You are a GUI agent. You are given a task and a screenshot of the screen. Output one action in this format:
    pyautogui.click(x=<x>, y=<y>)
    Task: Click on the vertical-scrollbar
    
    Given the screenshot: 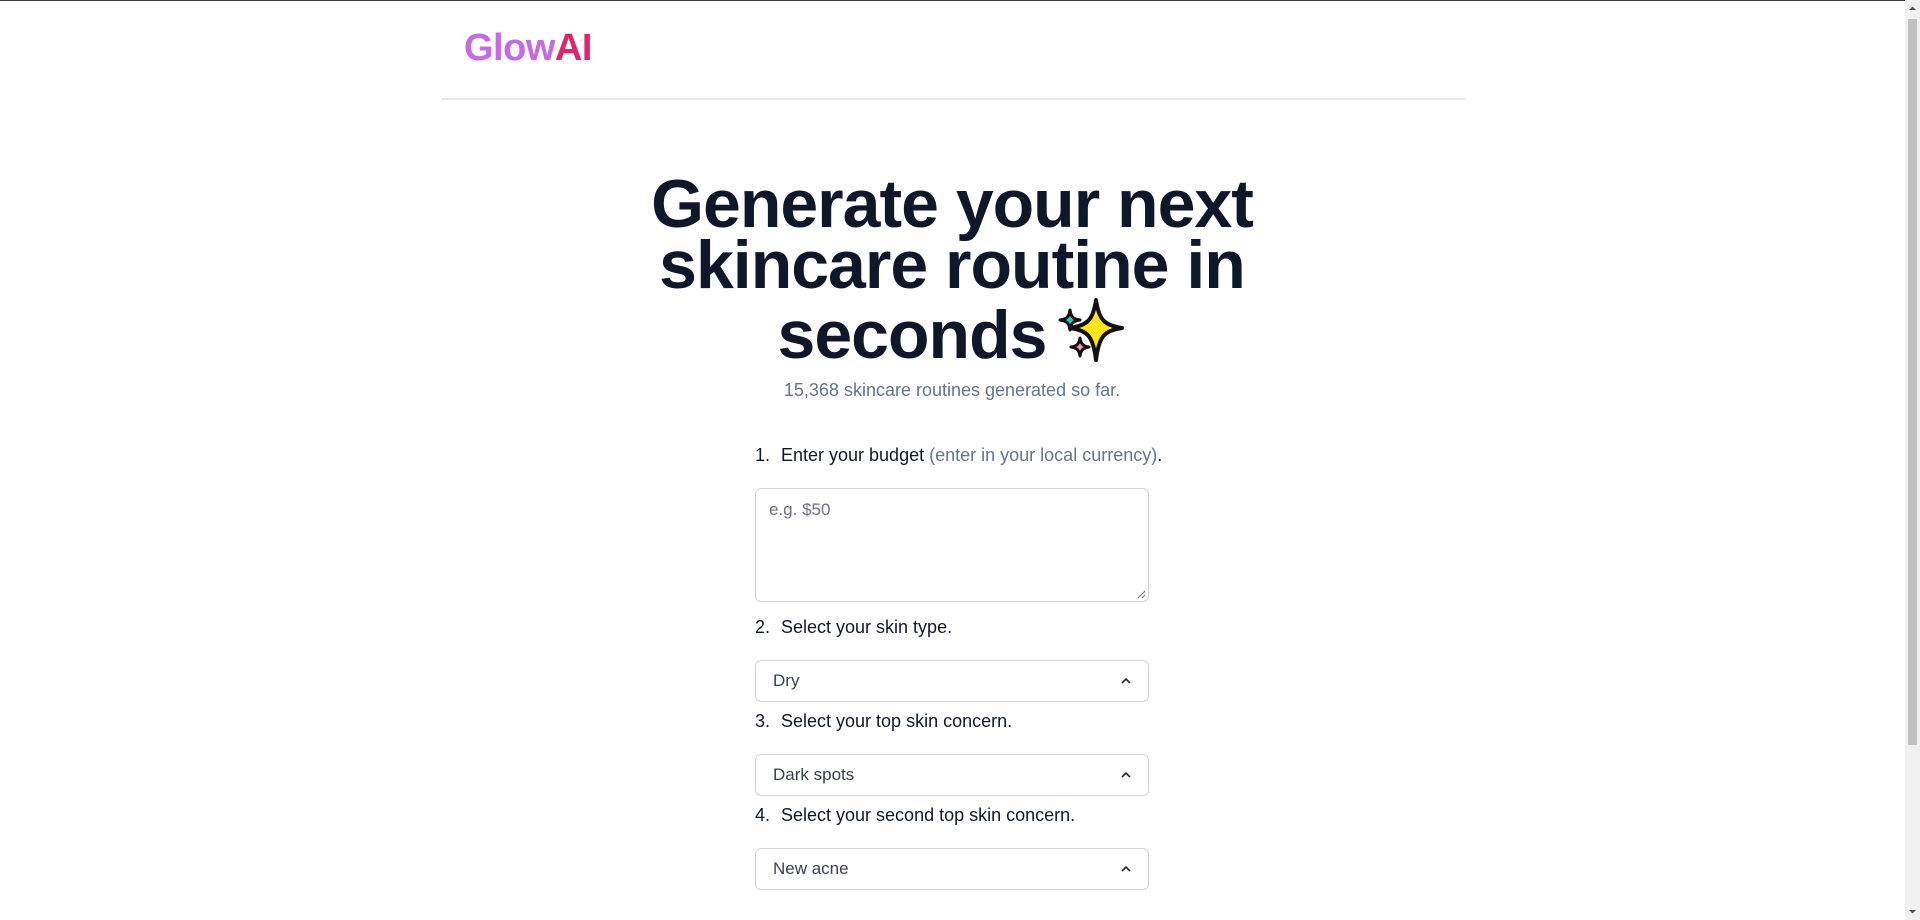 What is the action you would take?
    pyautogui.click(x=1912, y=460)
    